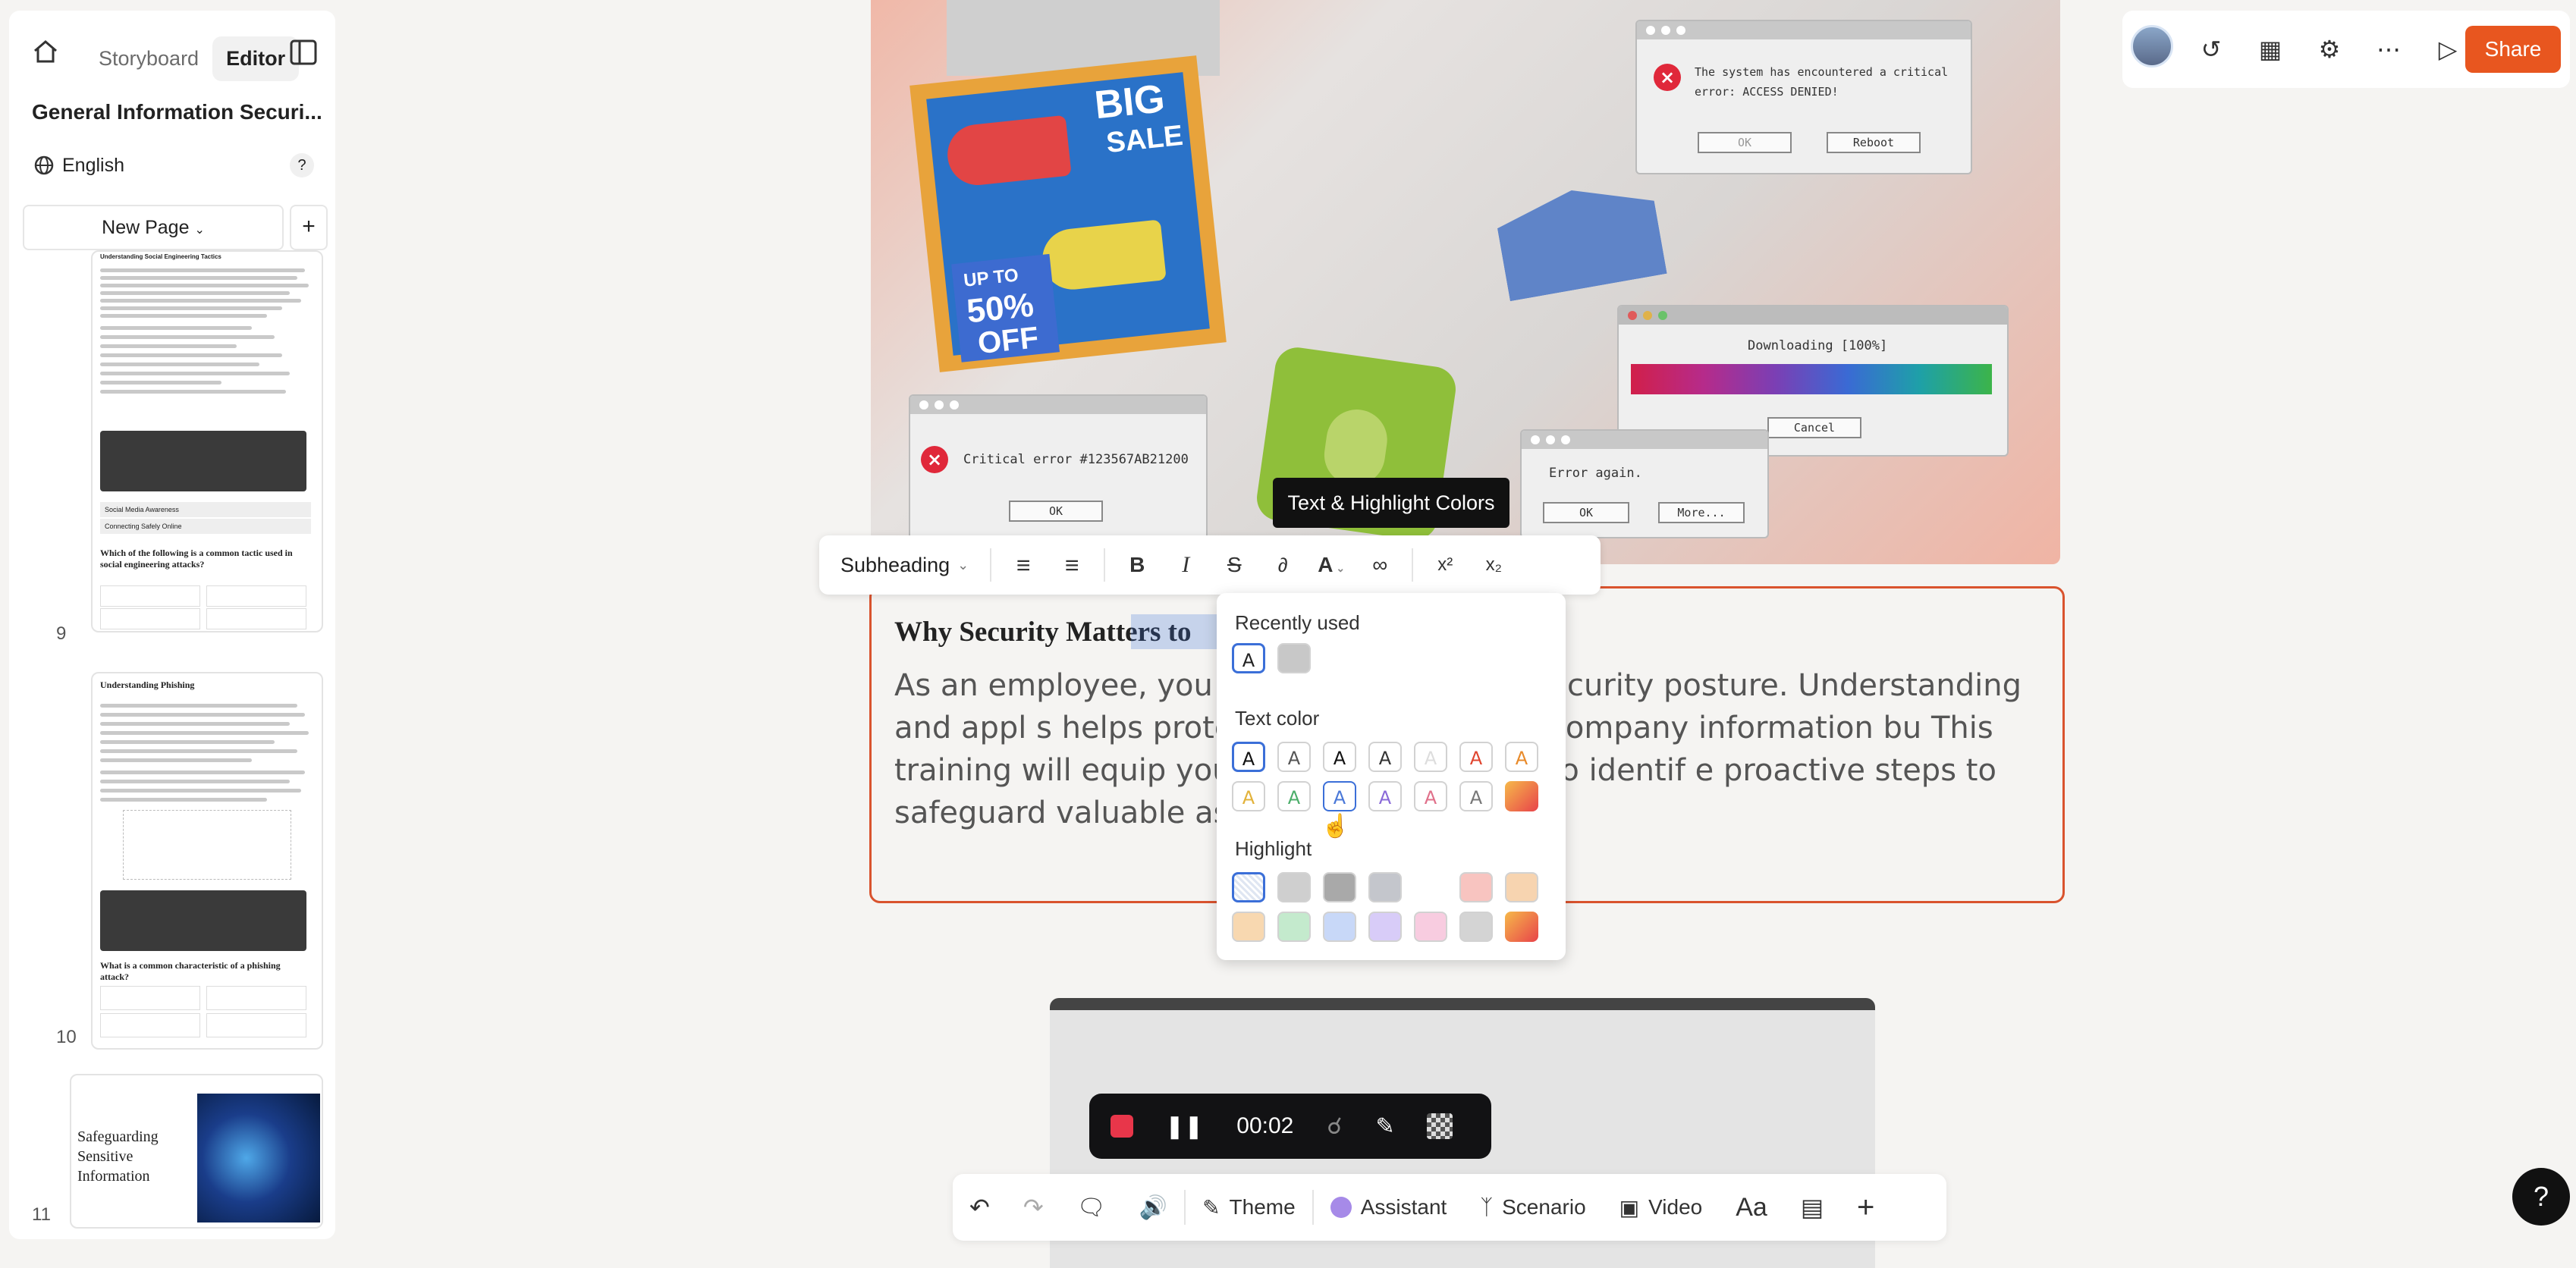 This screenshot has width=2576, height=1268. What do you see at coordinates (1033, 1207) in the screenshot?
I see `redo-icon: ↷` at bounding box center [1033, 1207].